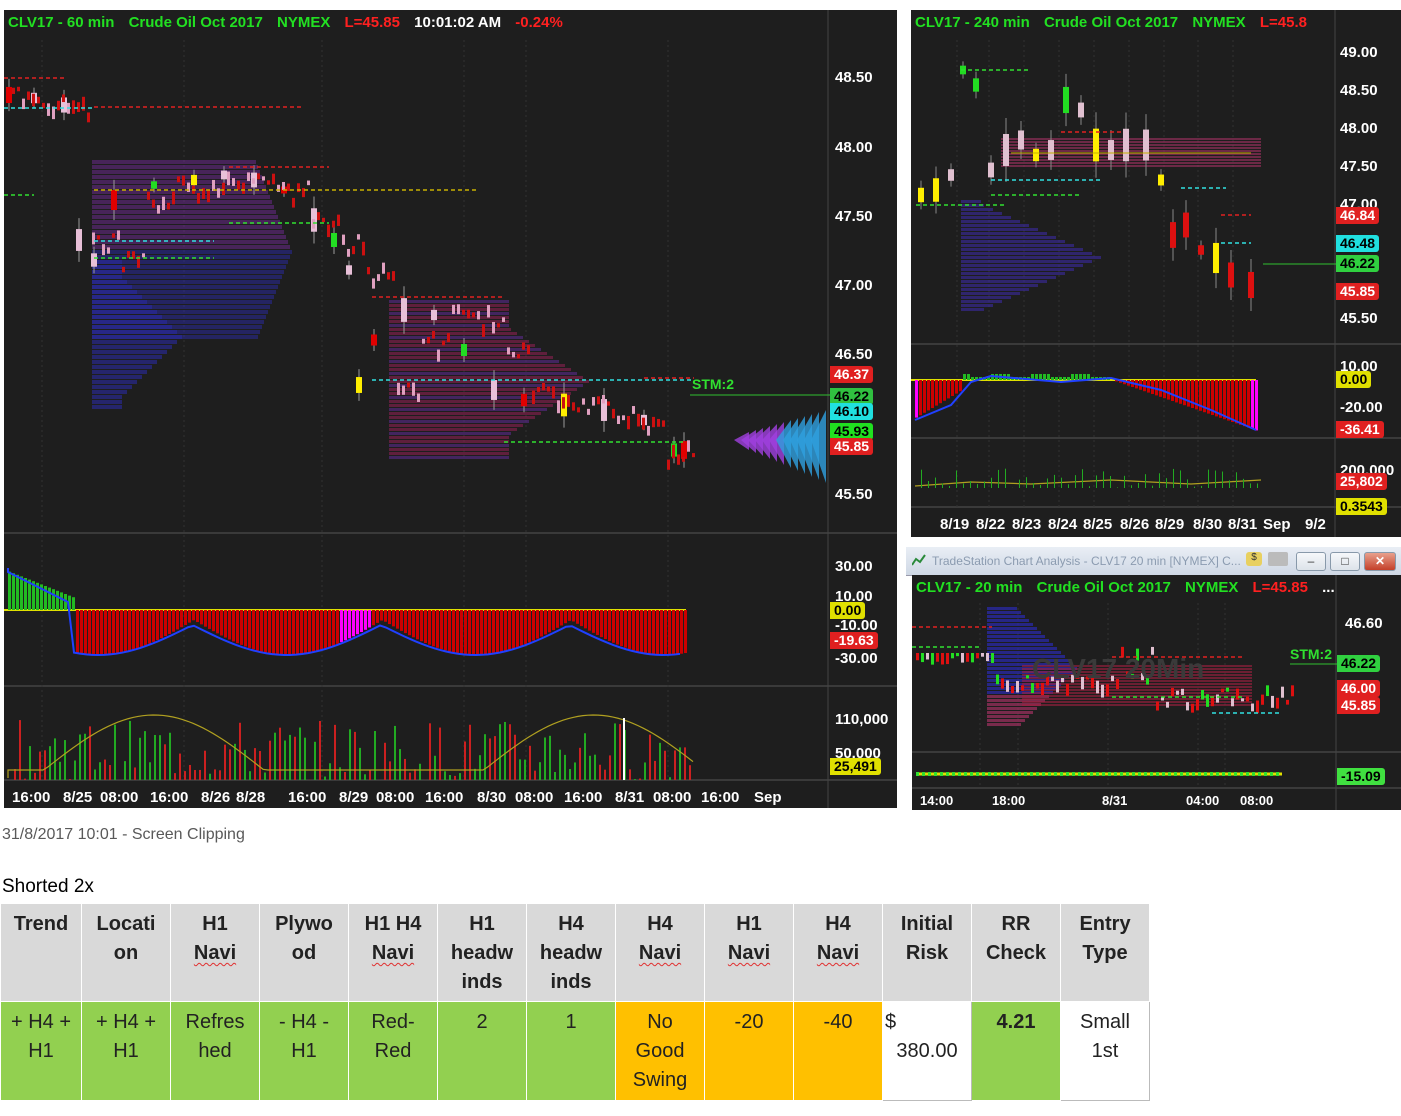  Describe the element at coordinates (1103, 587) in the screenshot. I see `instrument-name: Crude Oil Oct 2017` at that location.